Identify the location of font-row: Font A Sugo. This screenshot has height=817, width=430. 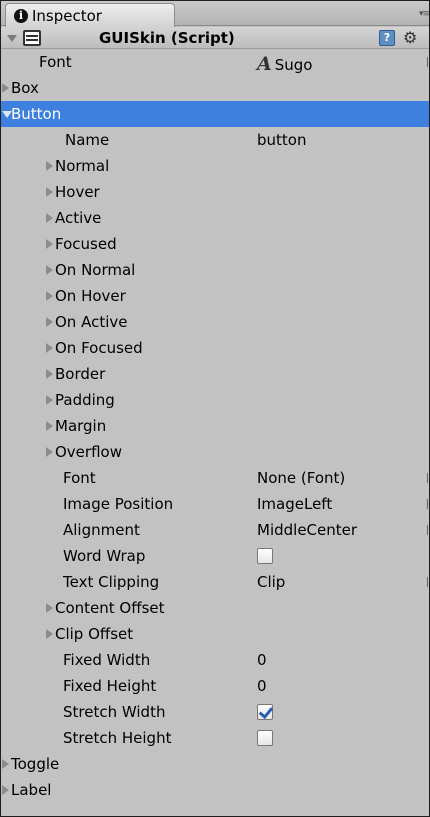
(215, 62).